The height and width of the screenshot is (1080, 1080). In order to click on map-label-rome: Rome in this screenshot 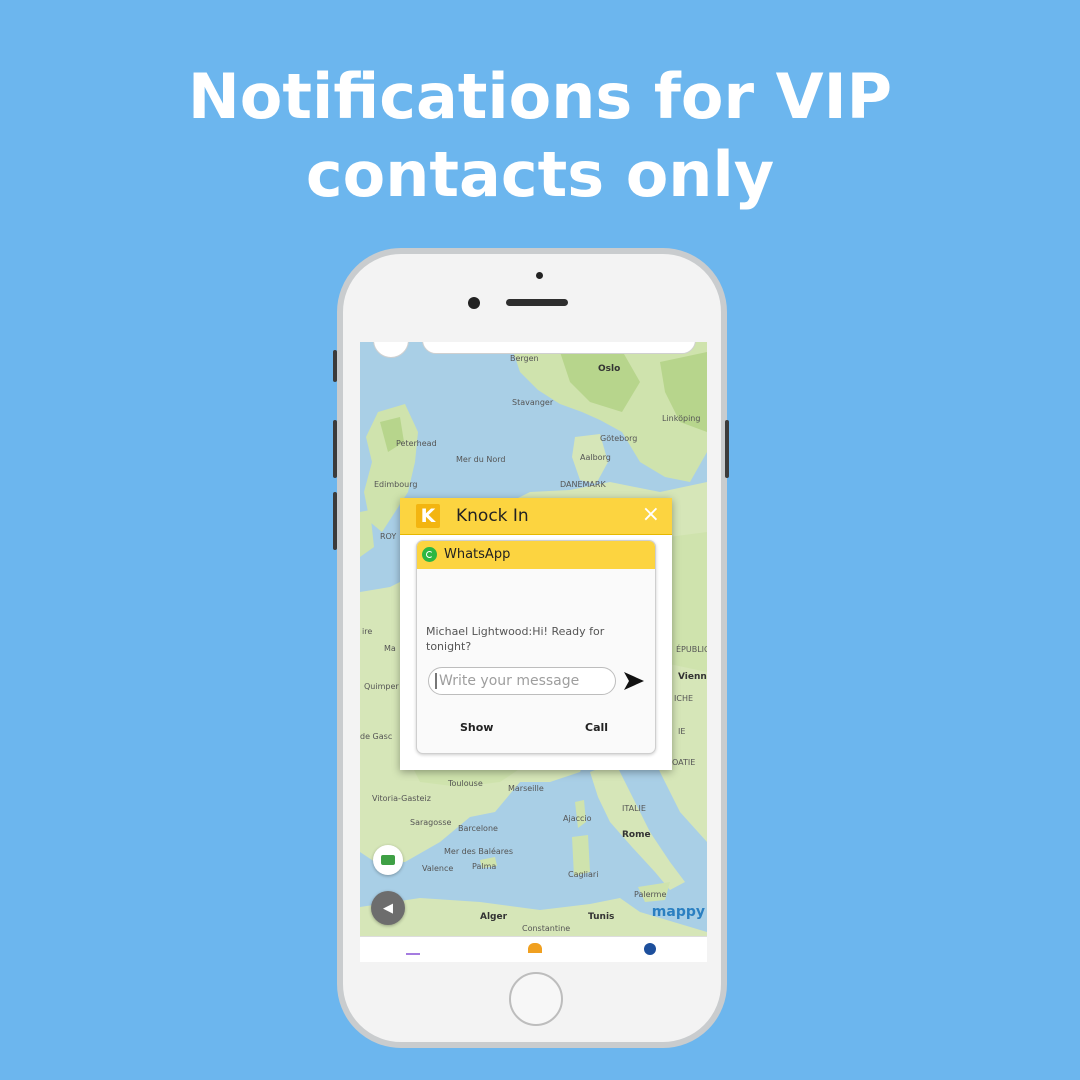, I will do `click(636, 835)`.